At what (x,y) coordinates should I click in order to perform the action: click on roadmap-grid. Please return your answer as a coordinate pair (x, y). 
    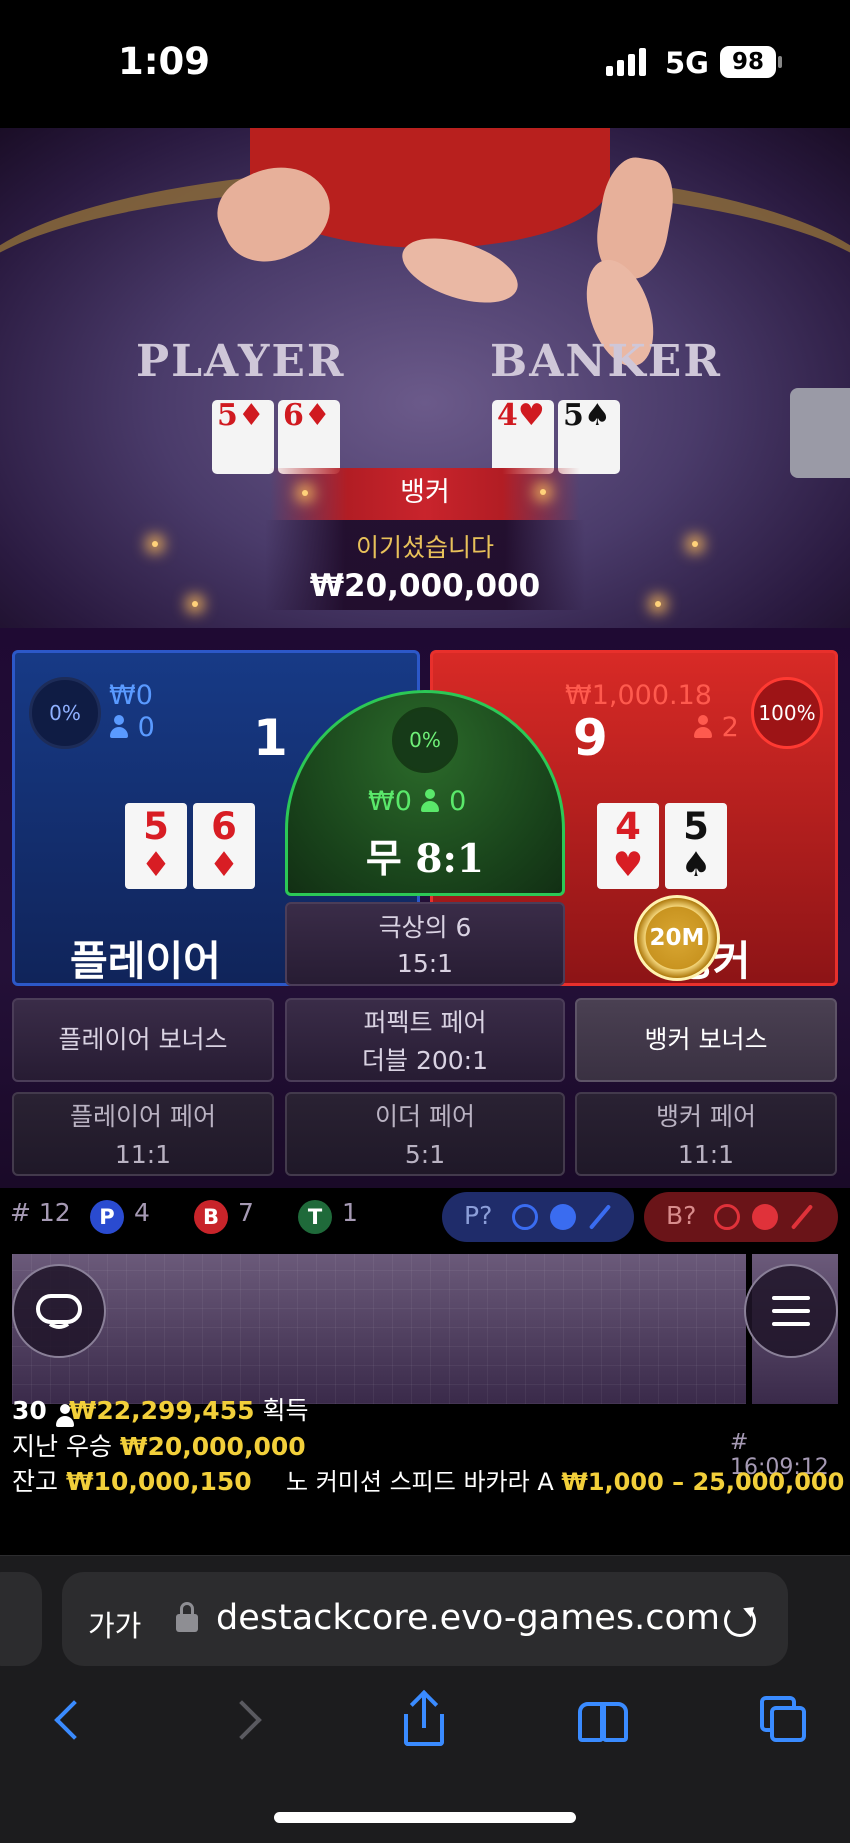
    Looking at the image, I should click on (379, 1329).